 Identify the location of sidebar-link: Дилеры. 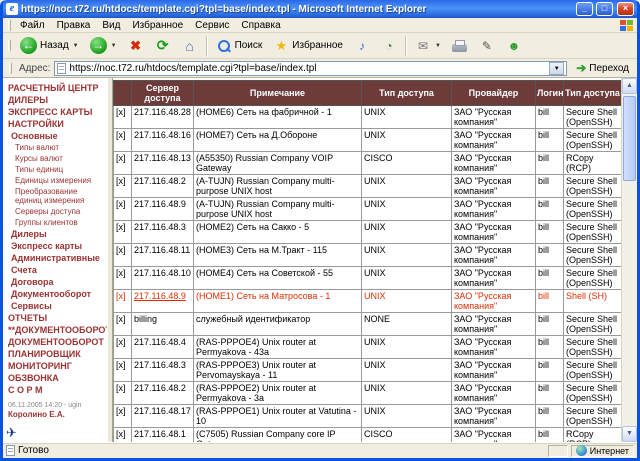
(55, 234).